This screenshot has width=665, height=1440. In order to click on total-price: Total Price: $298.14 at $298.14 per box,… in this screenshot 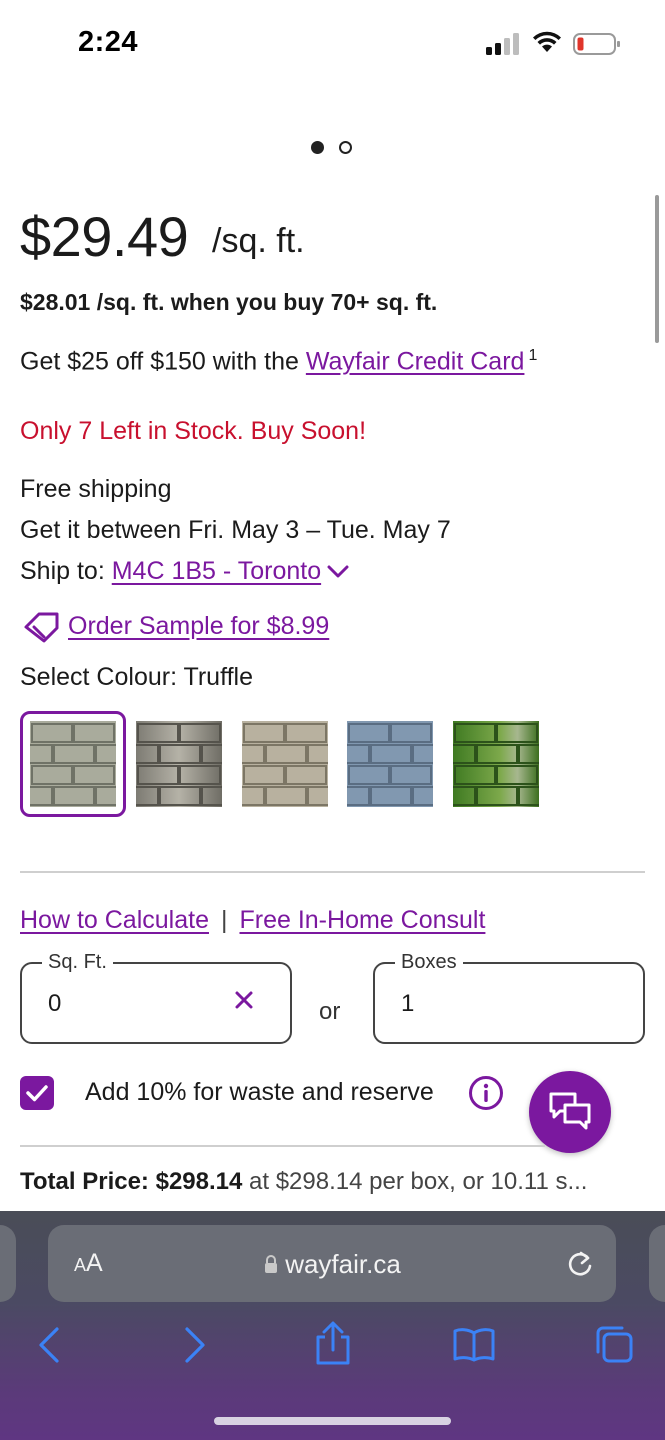, I will do `click(327, 1182)`.